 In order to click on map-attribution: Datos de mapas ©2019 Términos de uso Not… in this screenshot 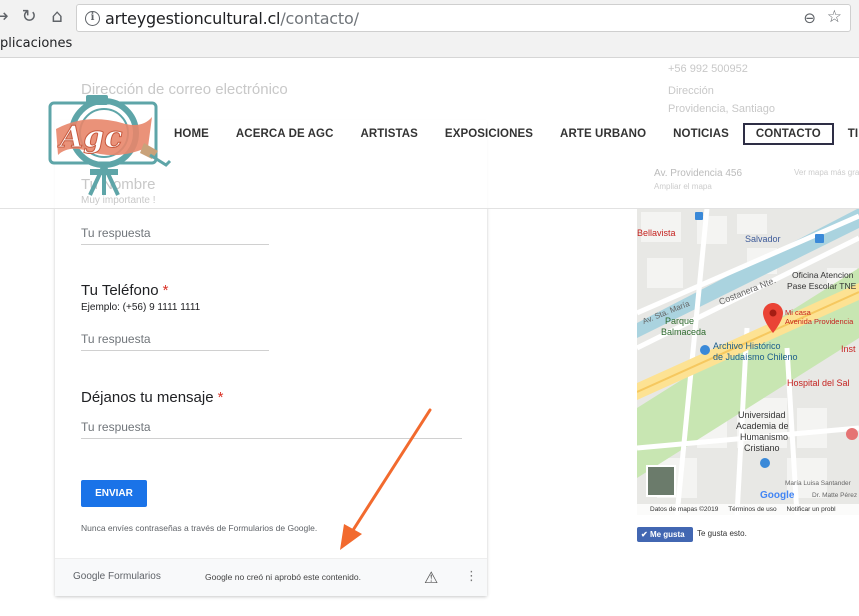, I will do `click(748, 509)`.